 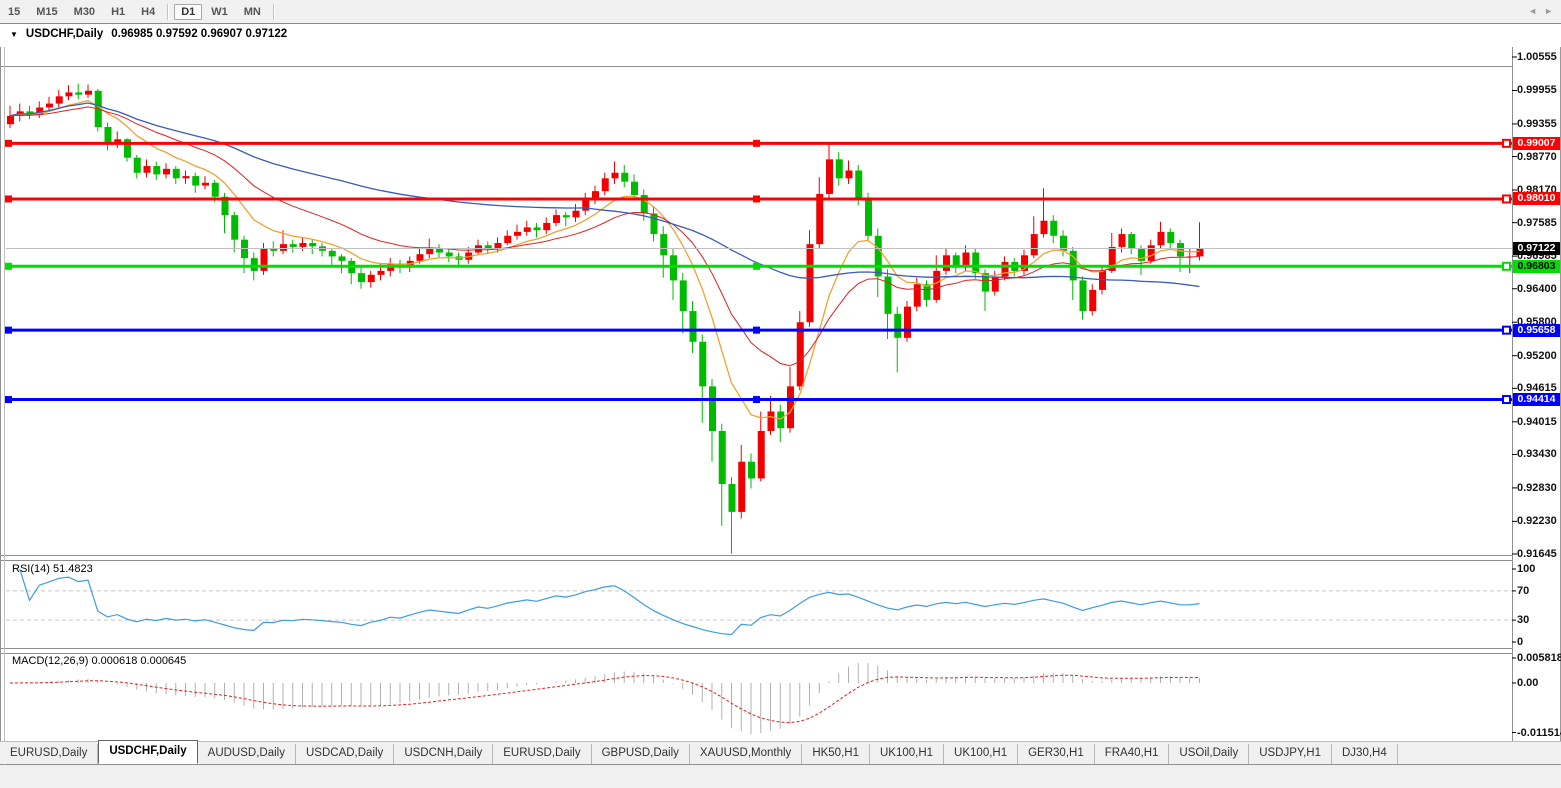 What do you see at coordinates (1539, 732) in the screenshot?
I see `macd-tick-label: -0.011514` at bounding box center [1539, 732].